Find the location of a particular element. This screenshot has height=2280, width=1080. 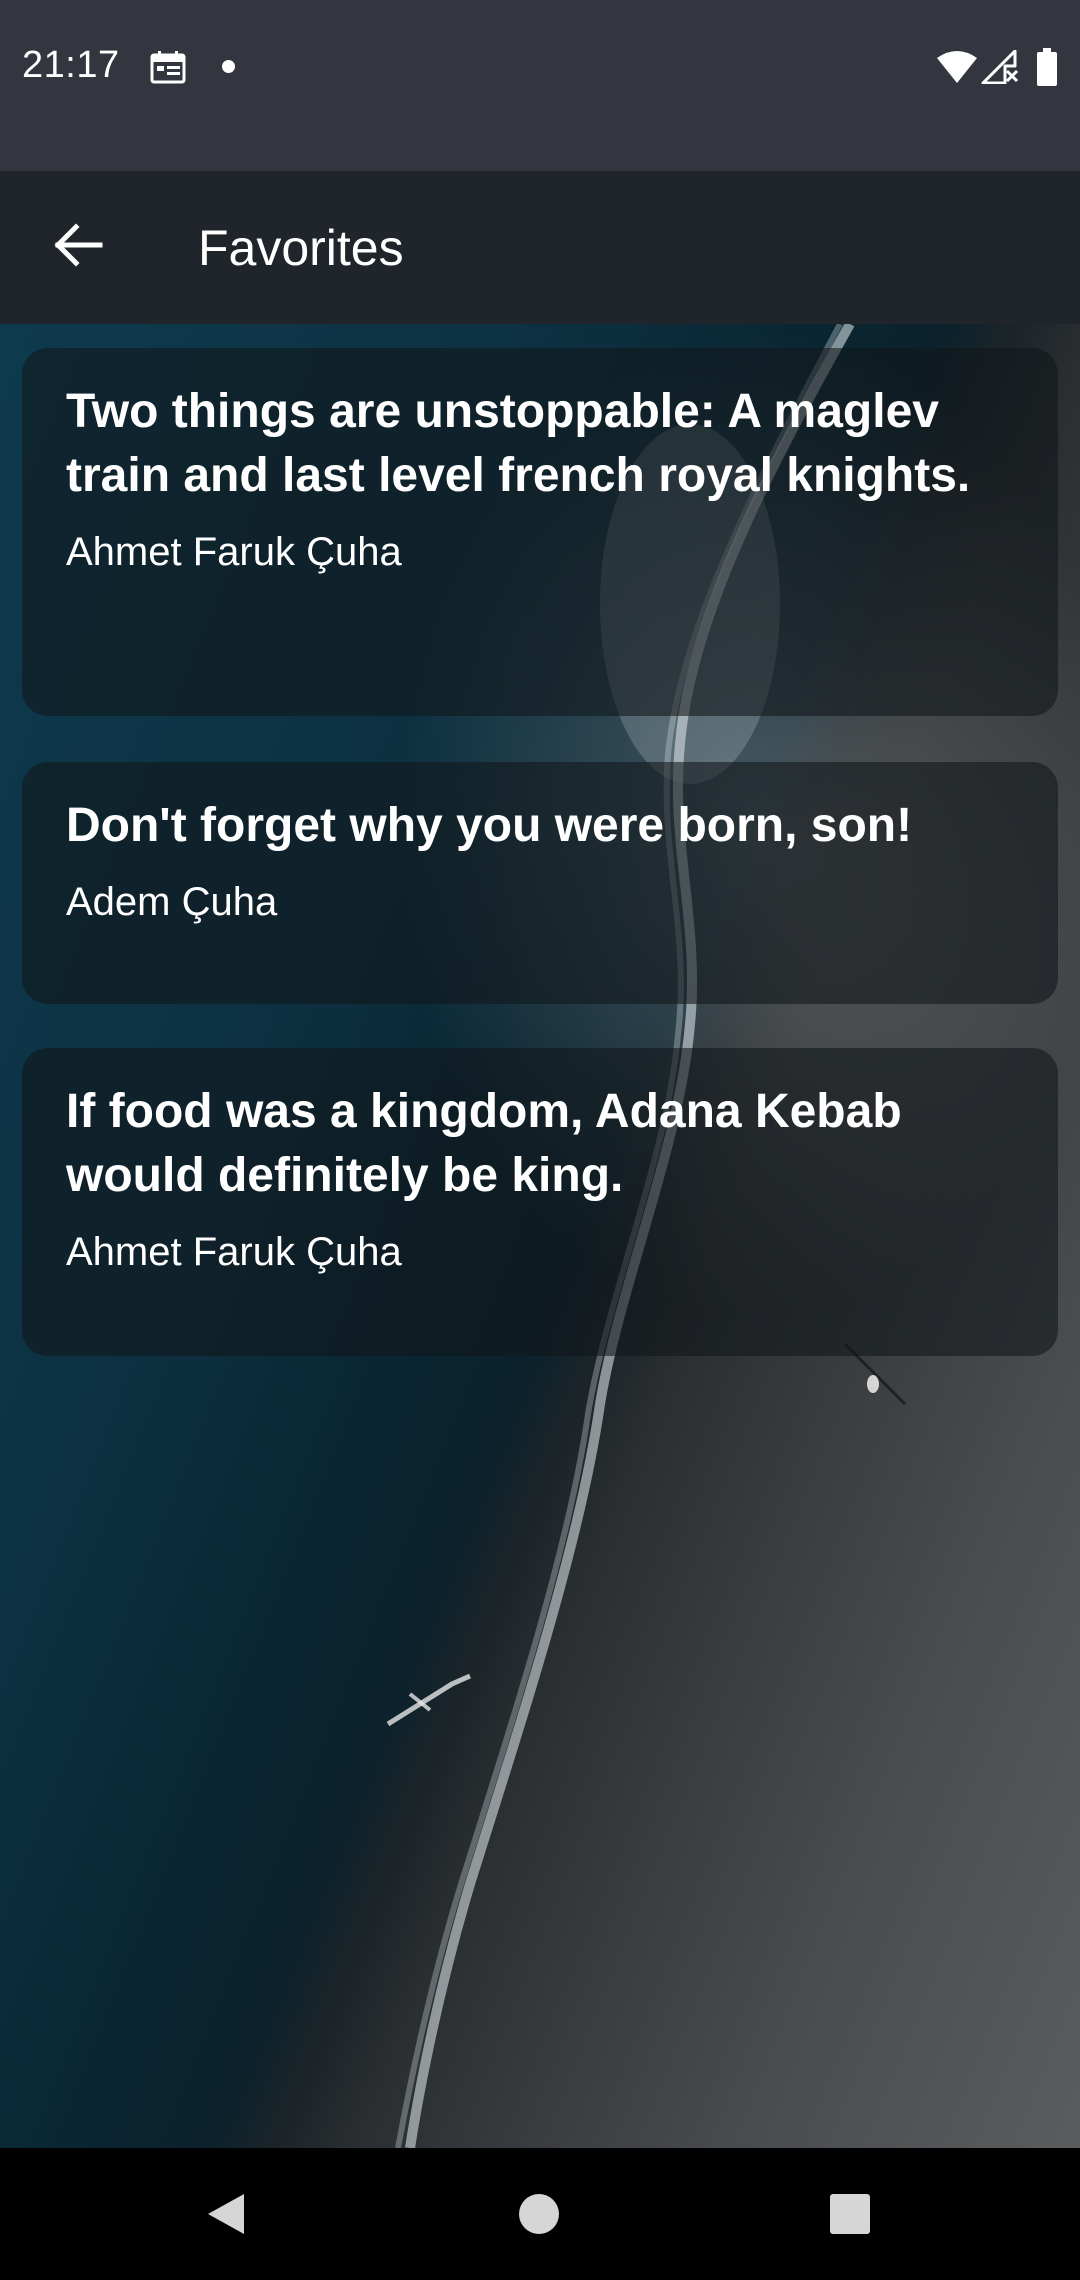

back-button is located at coordinates (78, 245).